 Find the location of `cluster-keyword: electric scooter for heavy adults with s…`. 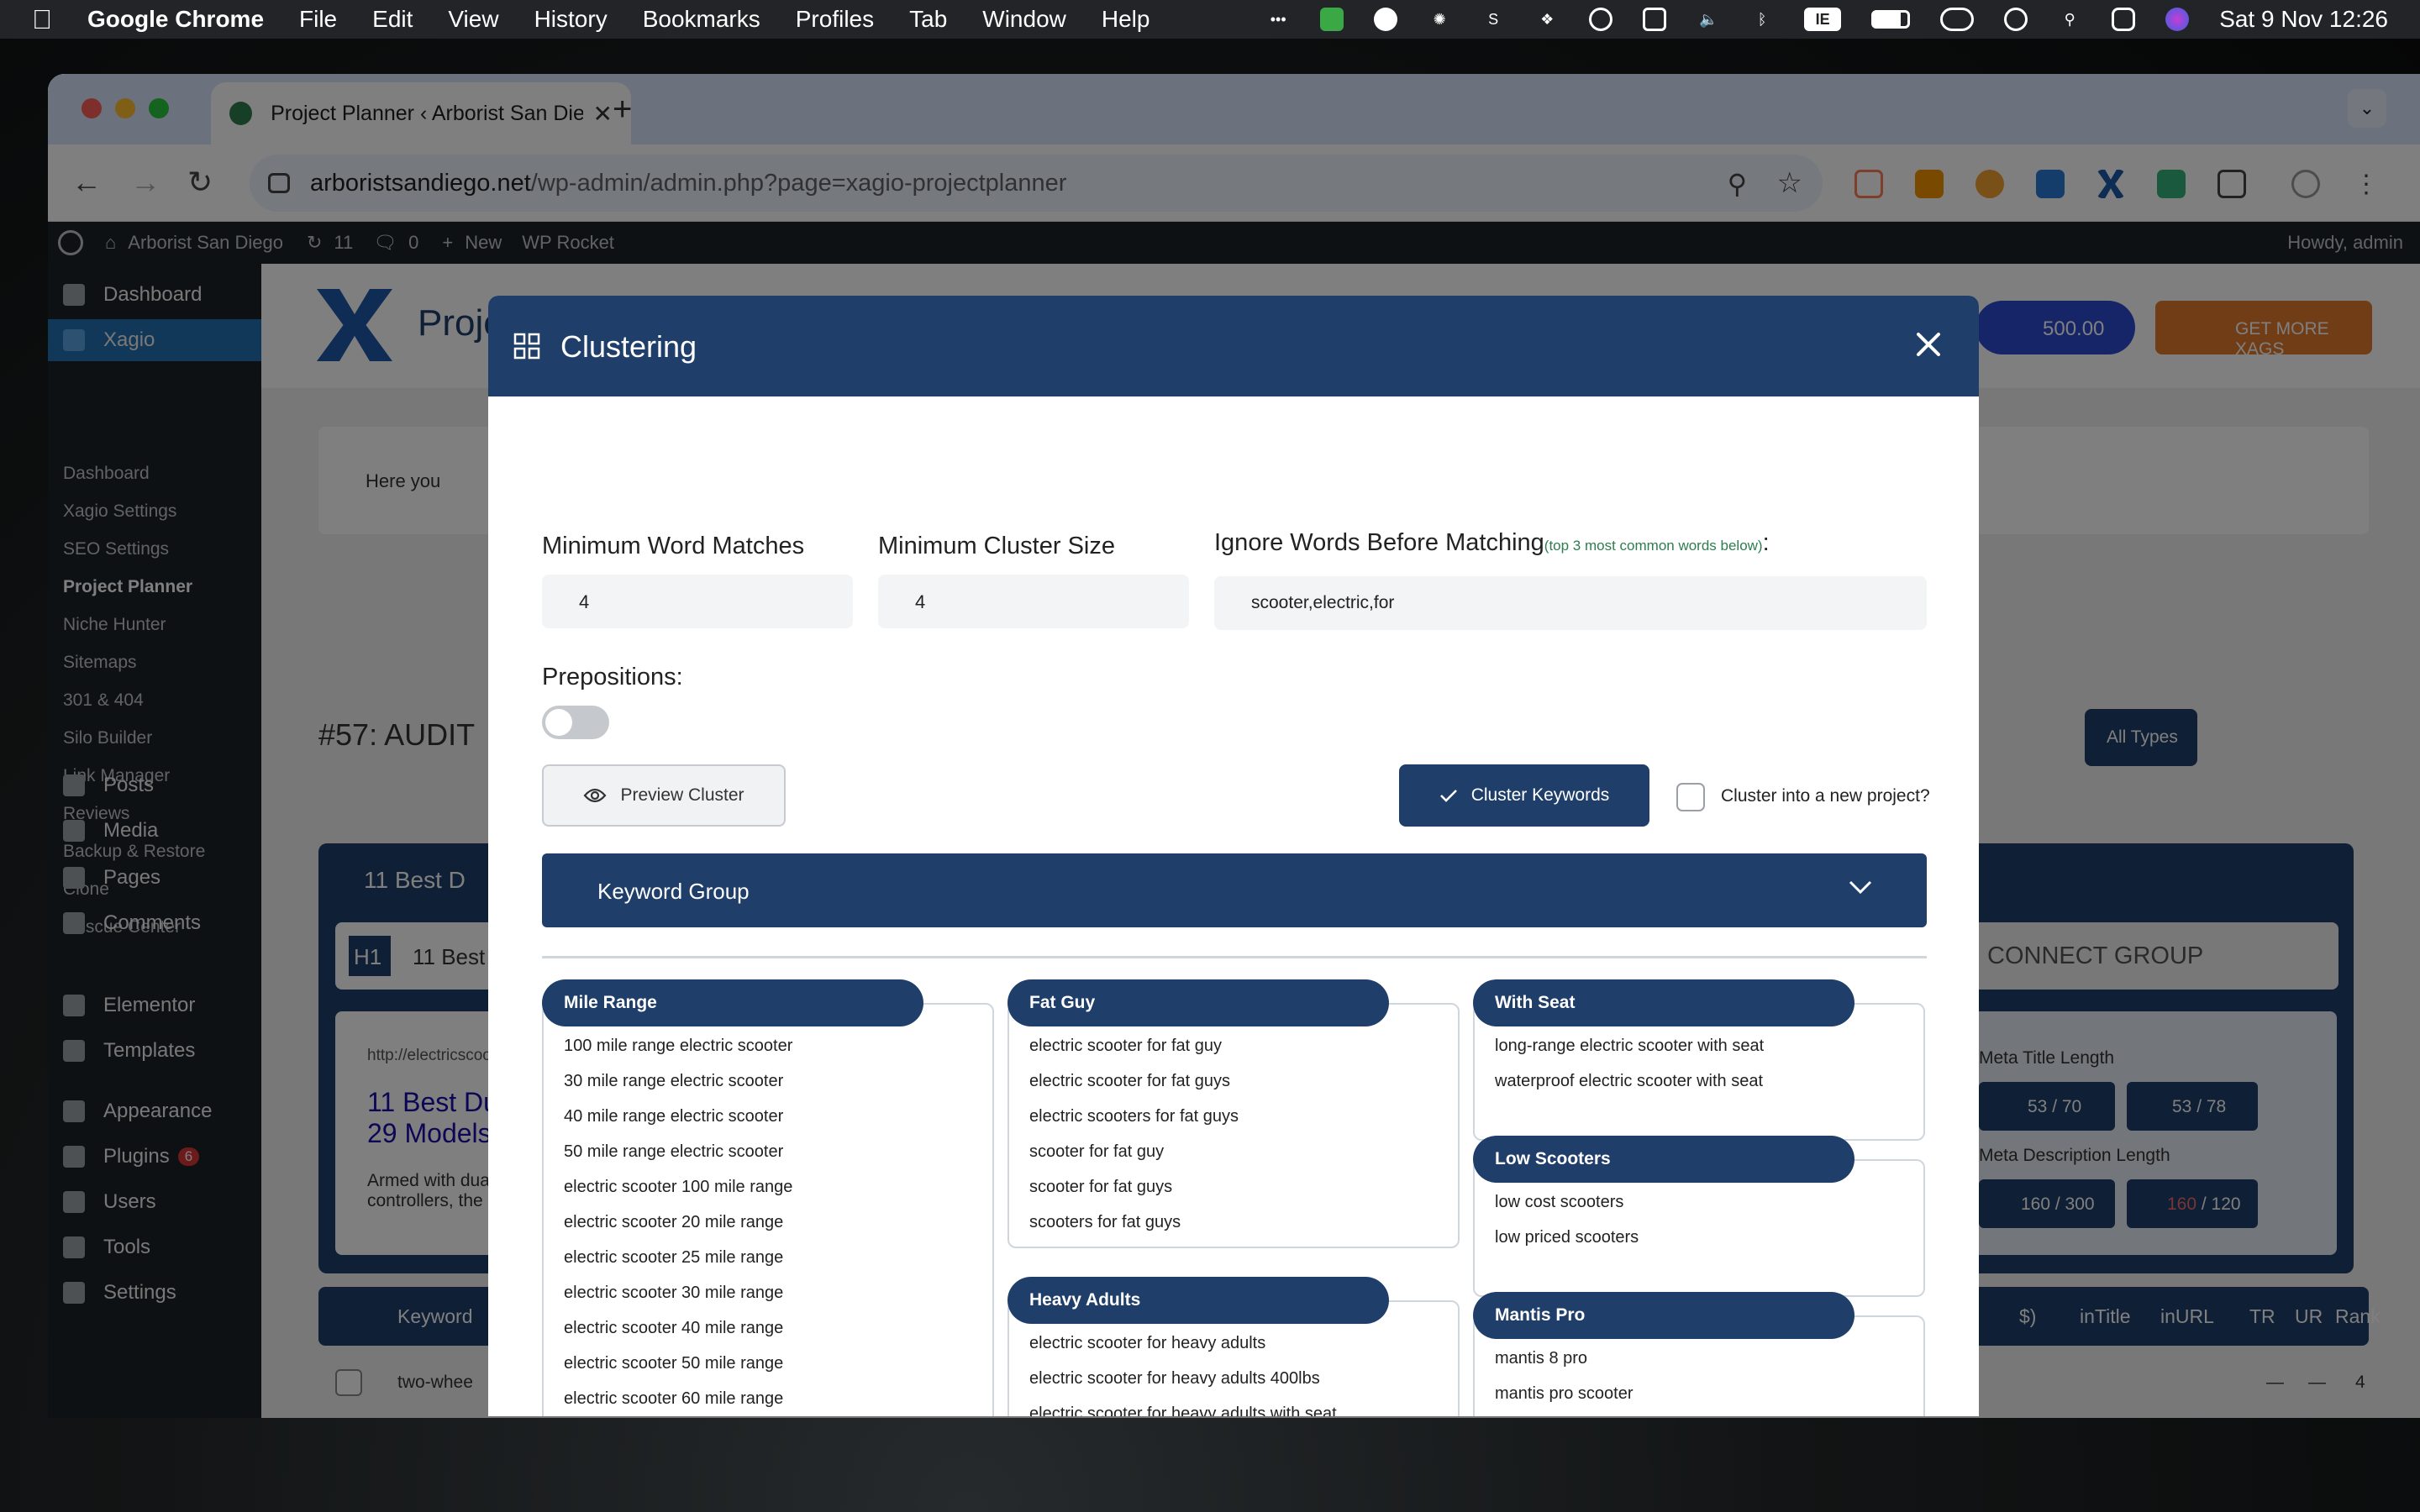

cluster-keyword: electric scooter for heavy adults with s… is located at coordinates (1183, 1410).